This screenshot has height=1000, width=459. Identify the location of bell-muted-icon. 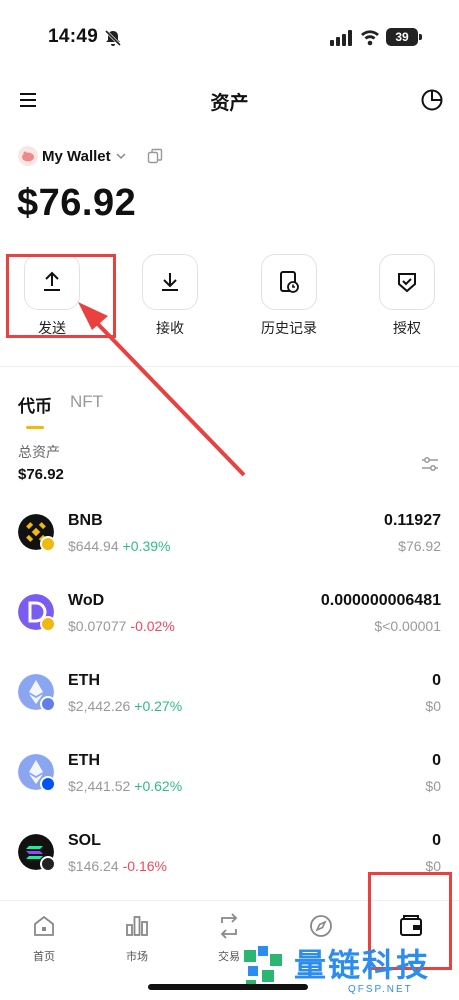
(113, 38).